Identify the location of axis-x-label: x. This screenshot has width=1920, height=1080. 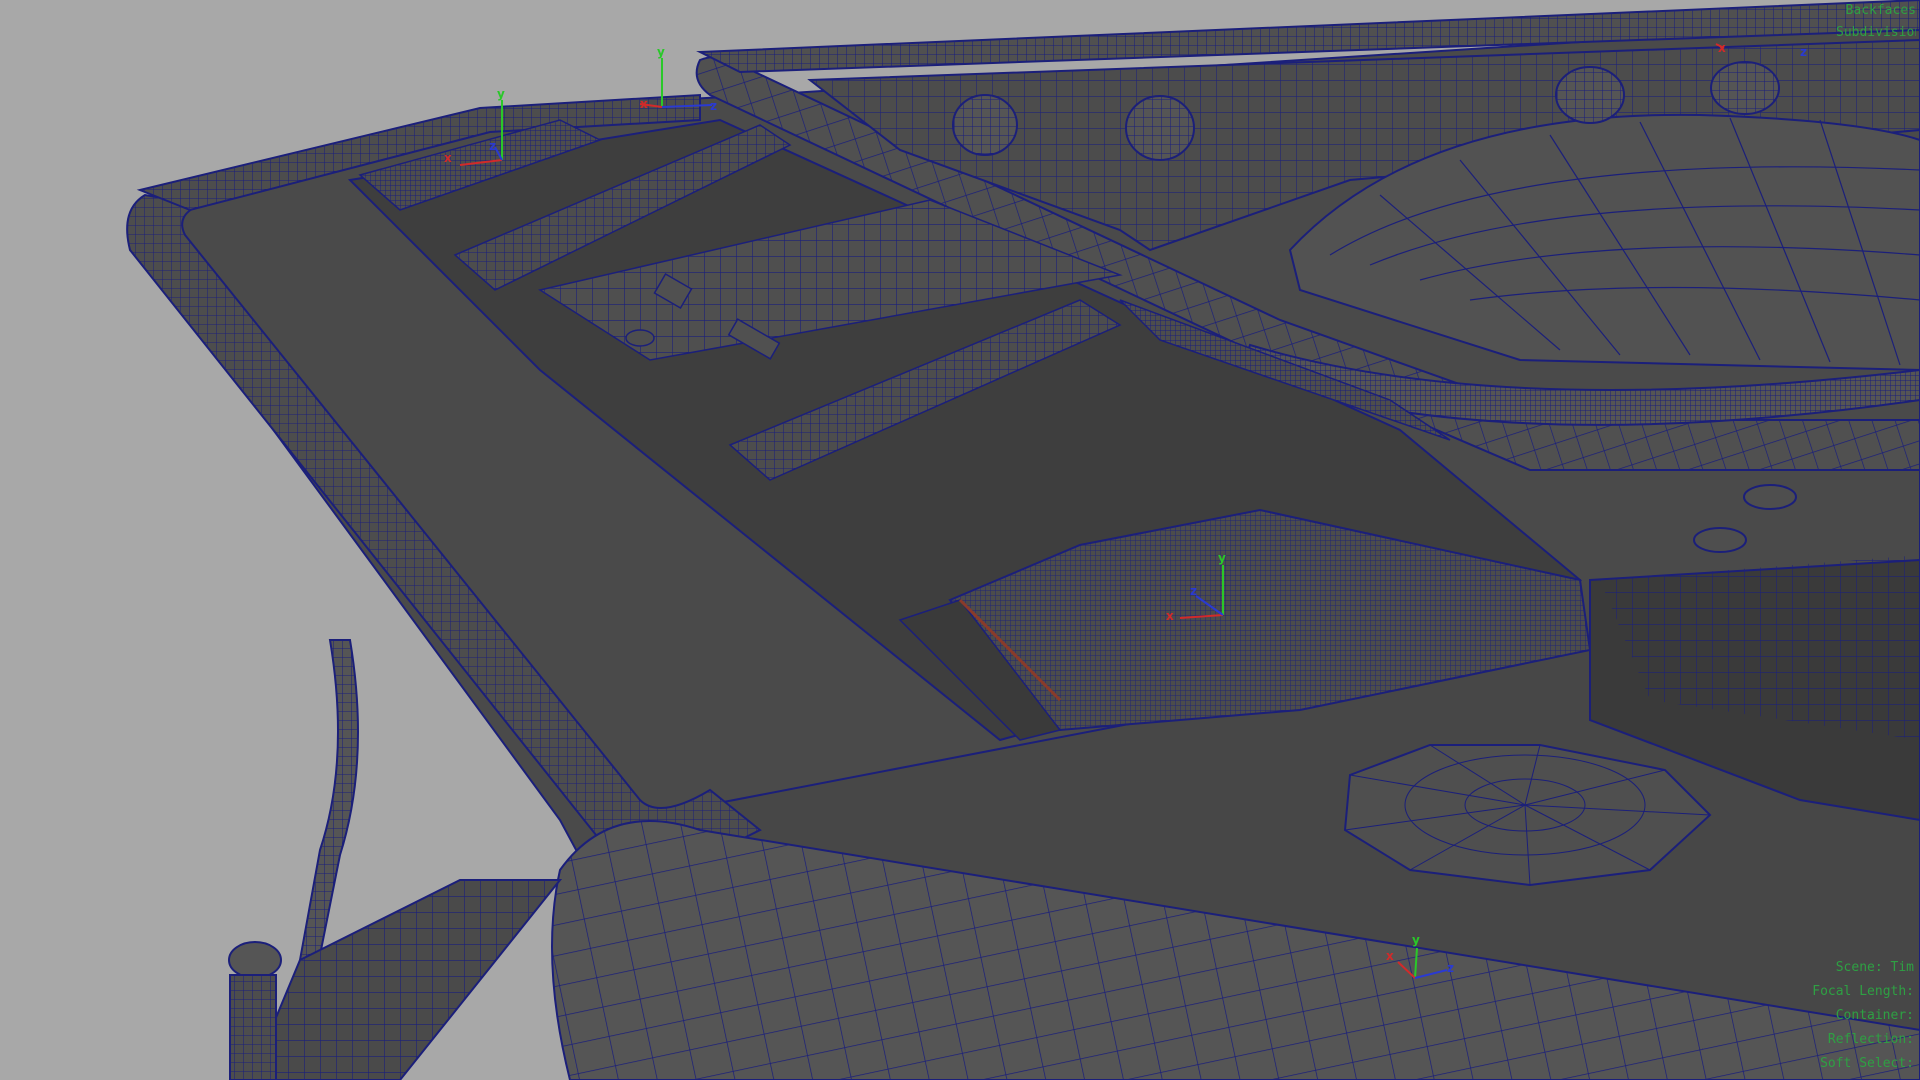
(448, 158).